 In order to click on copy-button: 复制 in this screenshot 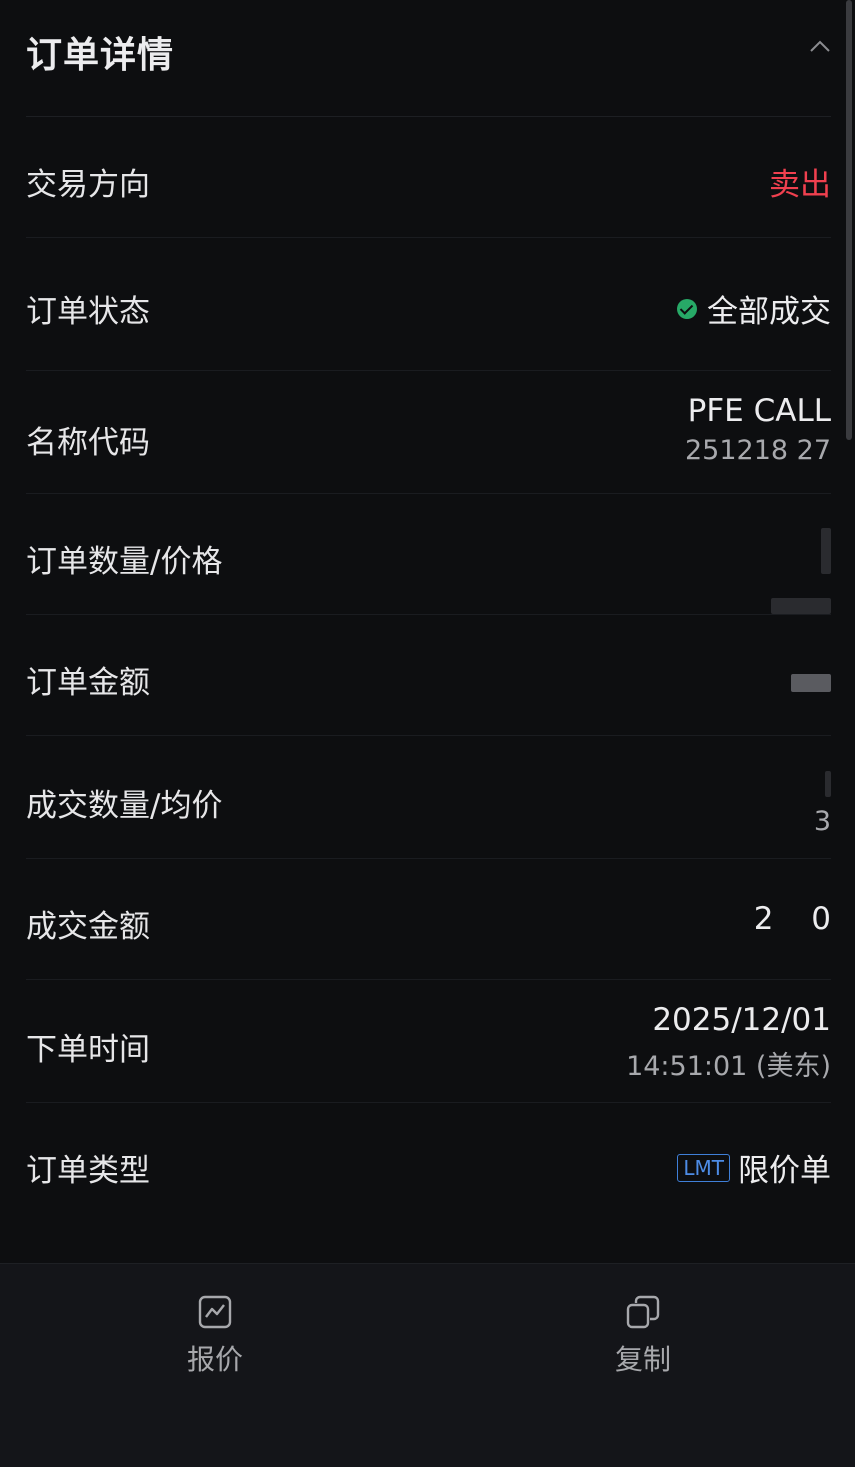, I will do `click(643, 1336)`.